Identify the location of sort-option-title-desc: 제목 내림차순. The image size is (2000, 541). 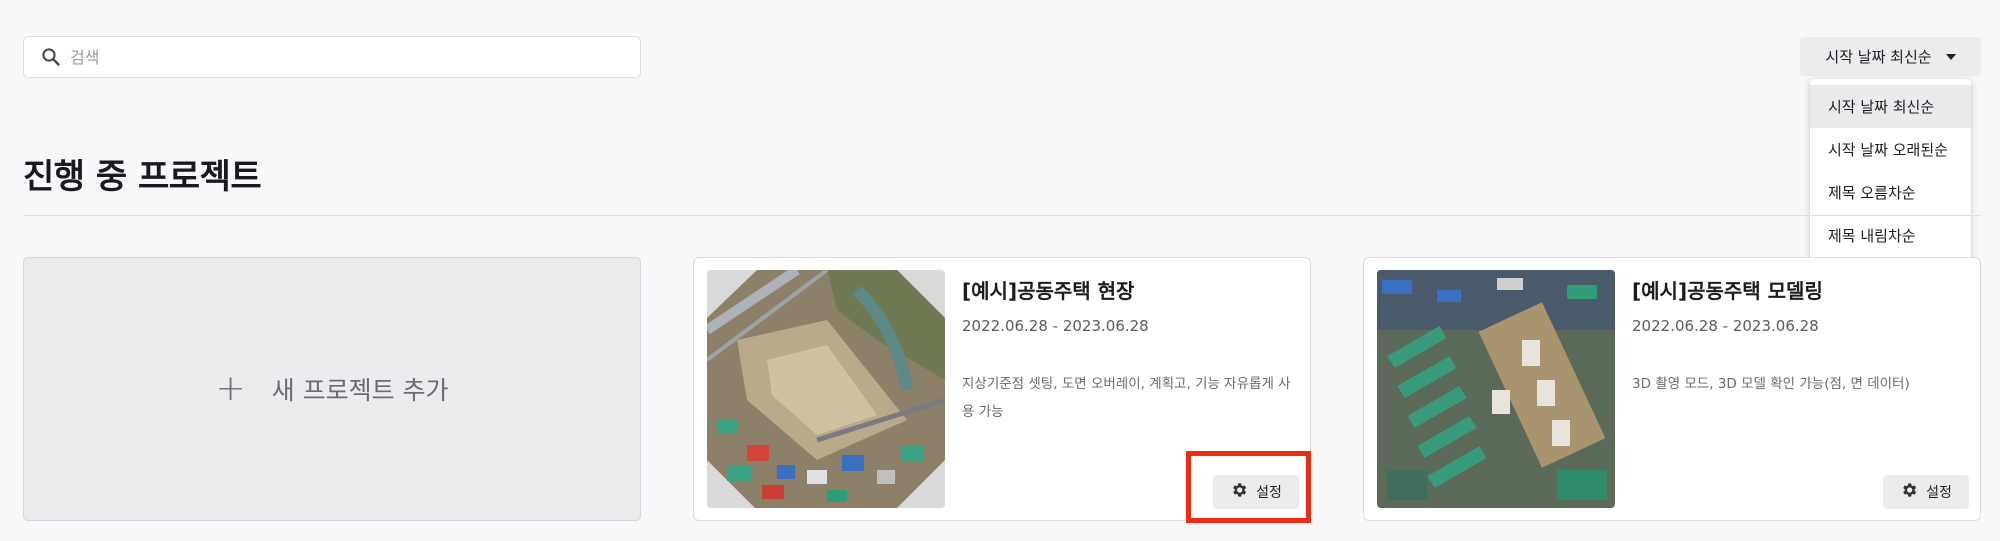
(1890, 235).